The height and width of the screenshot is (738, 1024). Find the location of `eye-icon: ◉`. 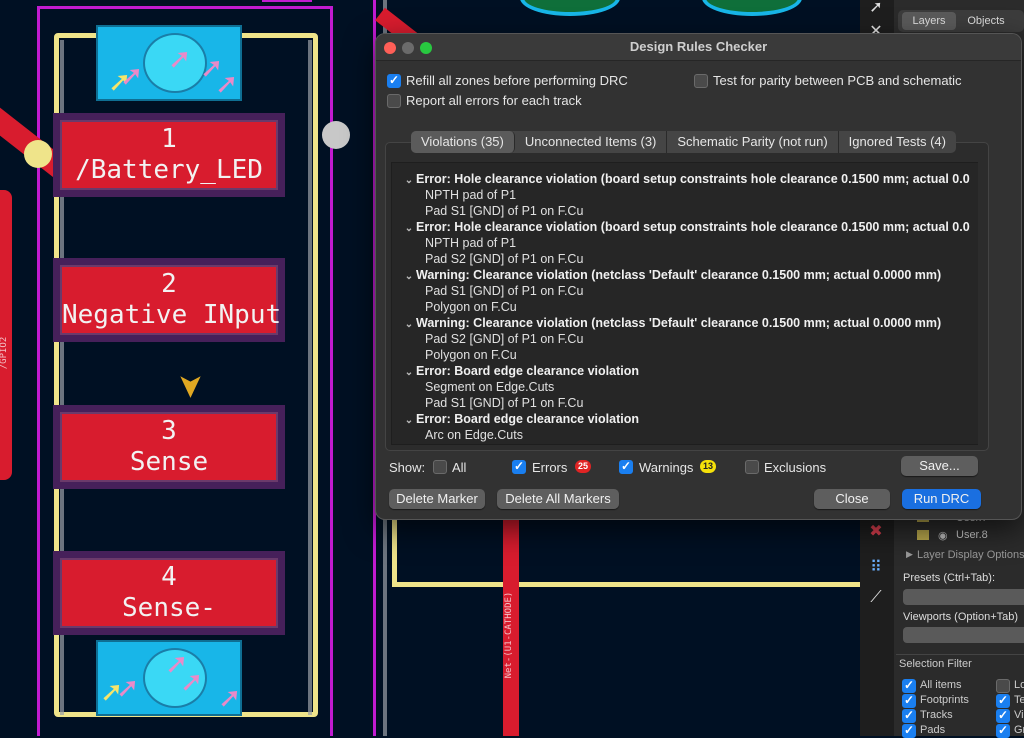

eye-icon: ◉ is located at coordinates (943, 535).